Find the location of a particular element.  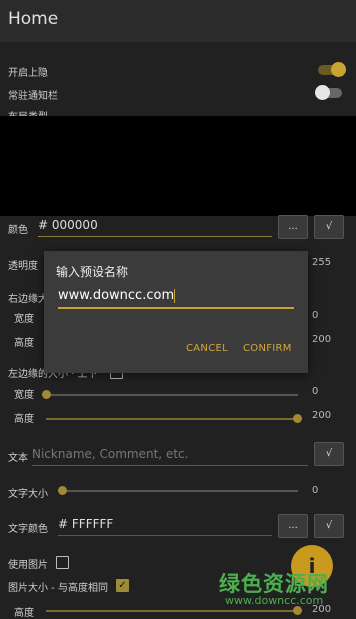

text-cursor is located at coordinates (175, 295).